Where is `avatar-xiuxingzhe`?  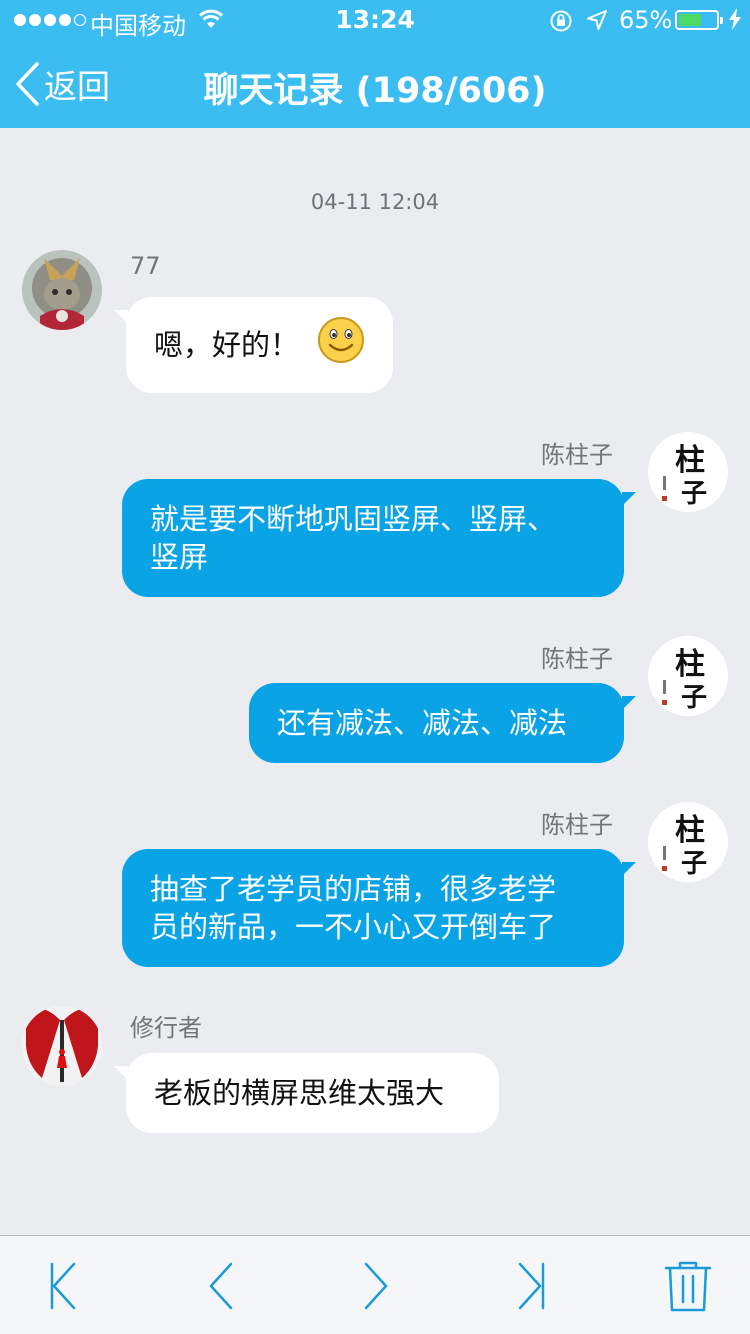 avatar-xiuxingzhe is located at coordinates (62, 1046).